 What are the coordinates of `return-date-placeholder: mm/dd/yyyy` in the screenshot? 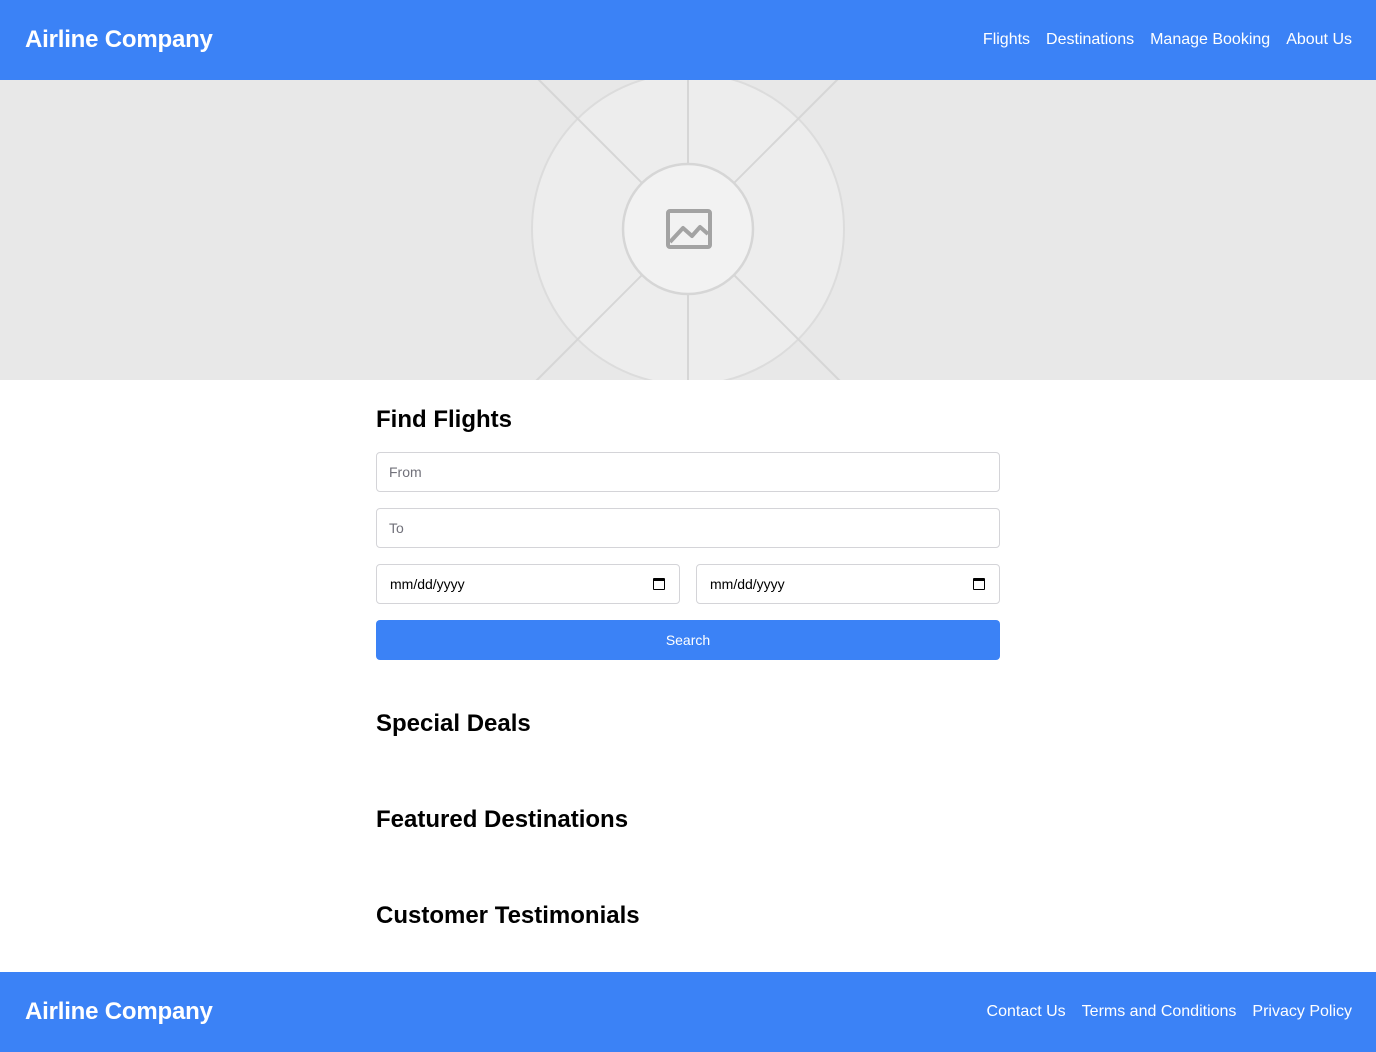 It's located at (747, 584).